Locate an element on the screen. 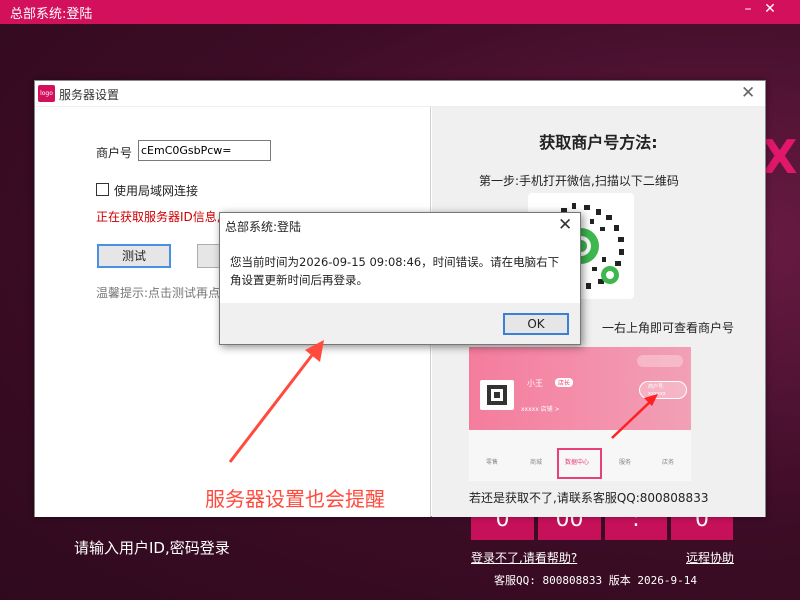  annotation-caption: 服务器设置也会提醒 is located at coordinates (295, 499).